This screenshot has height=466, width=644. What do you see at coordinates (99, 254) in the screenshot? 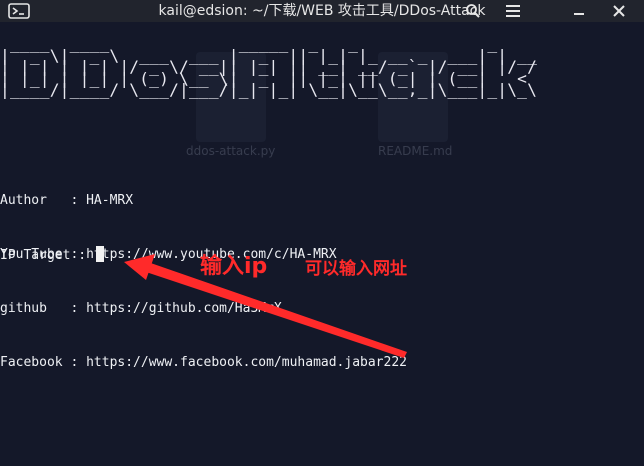
I see `text-cursor` at bounding box center [99, 254].